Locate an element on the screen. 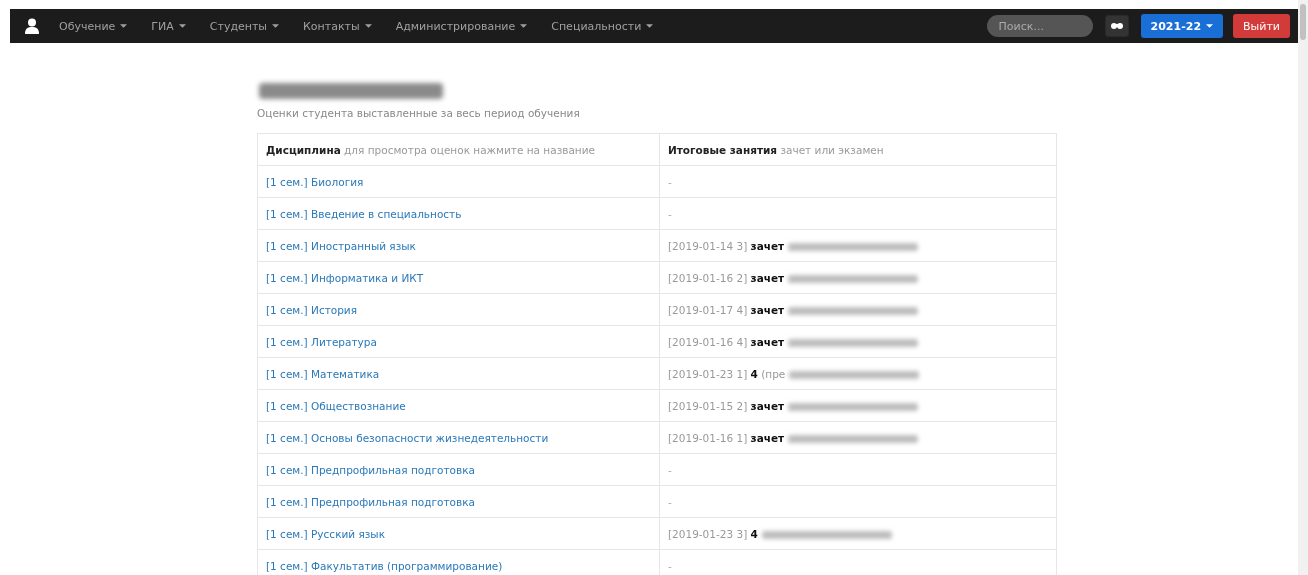 This screenshot has height=575, width=1308. exam-date: [2019-01-16 4] is located at coordinates (708, 341).